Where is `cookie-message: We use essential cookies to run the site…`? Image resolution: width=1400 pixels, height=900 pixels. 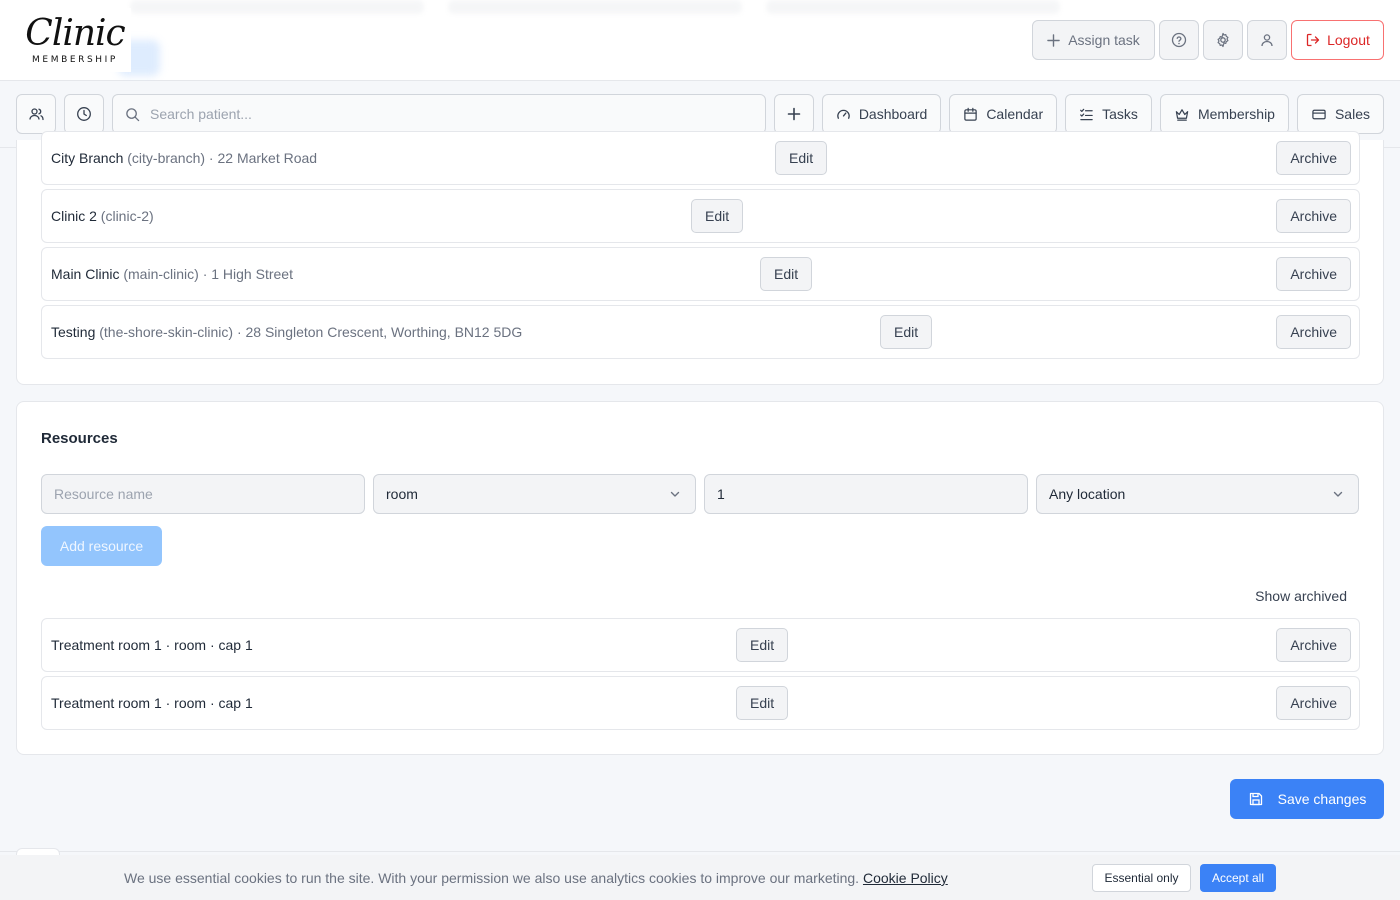 cookie-message: We use essential cookies to run the site… is located at coordinates (536, 878).